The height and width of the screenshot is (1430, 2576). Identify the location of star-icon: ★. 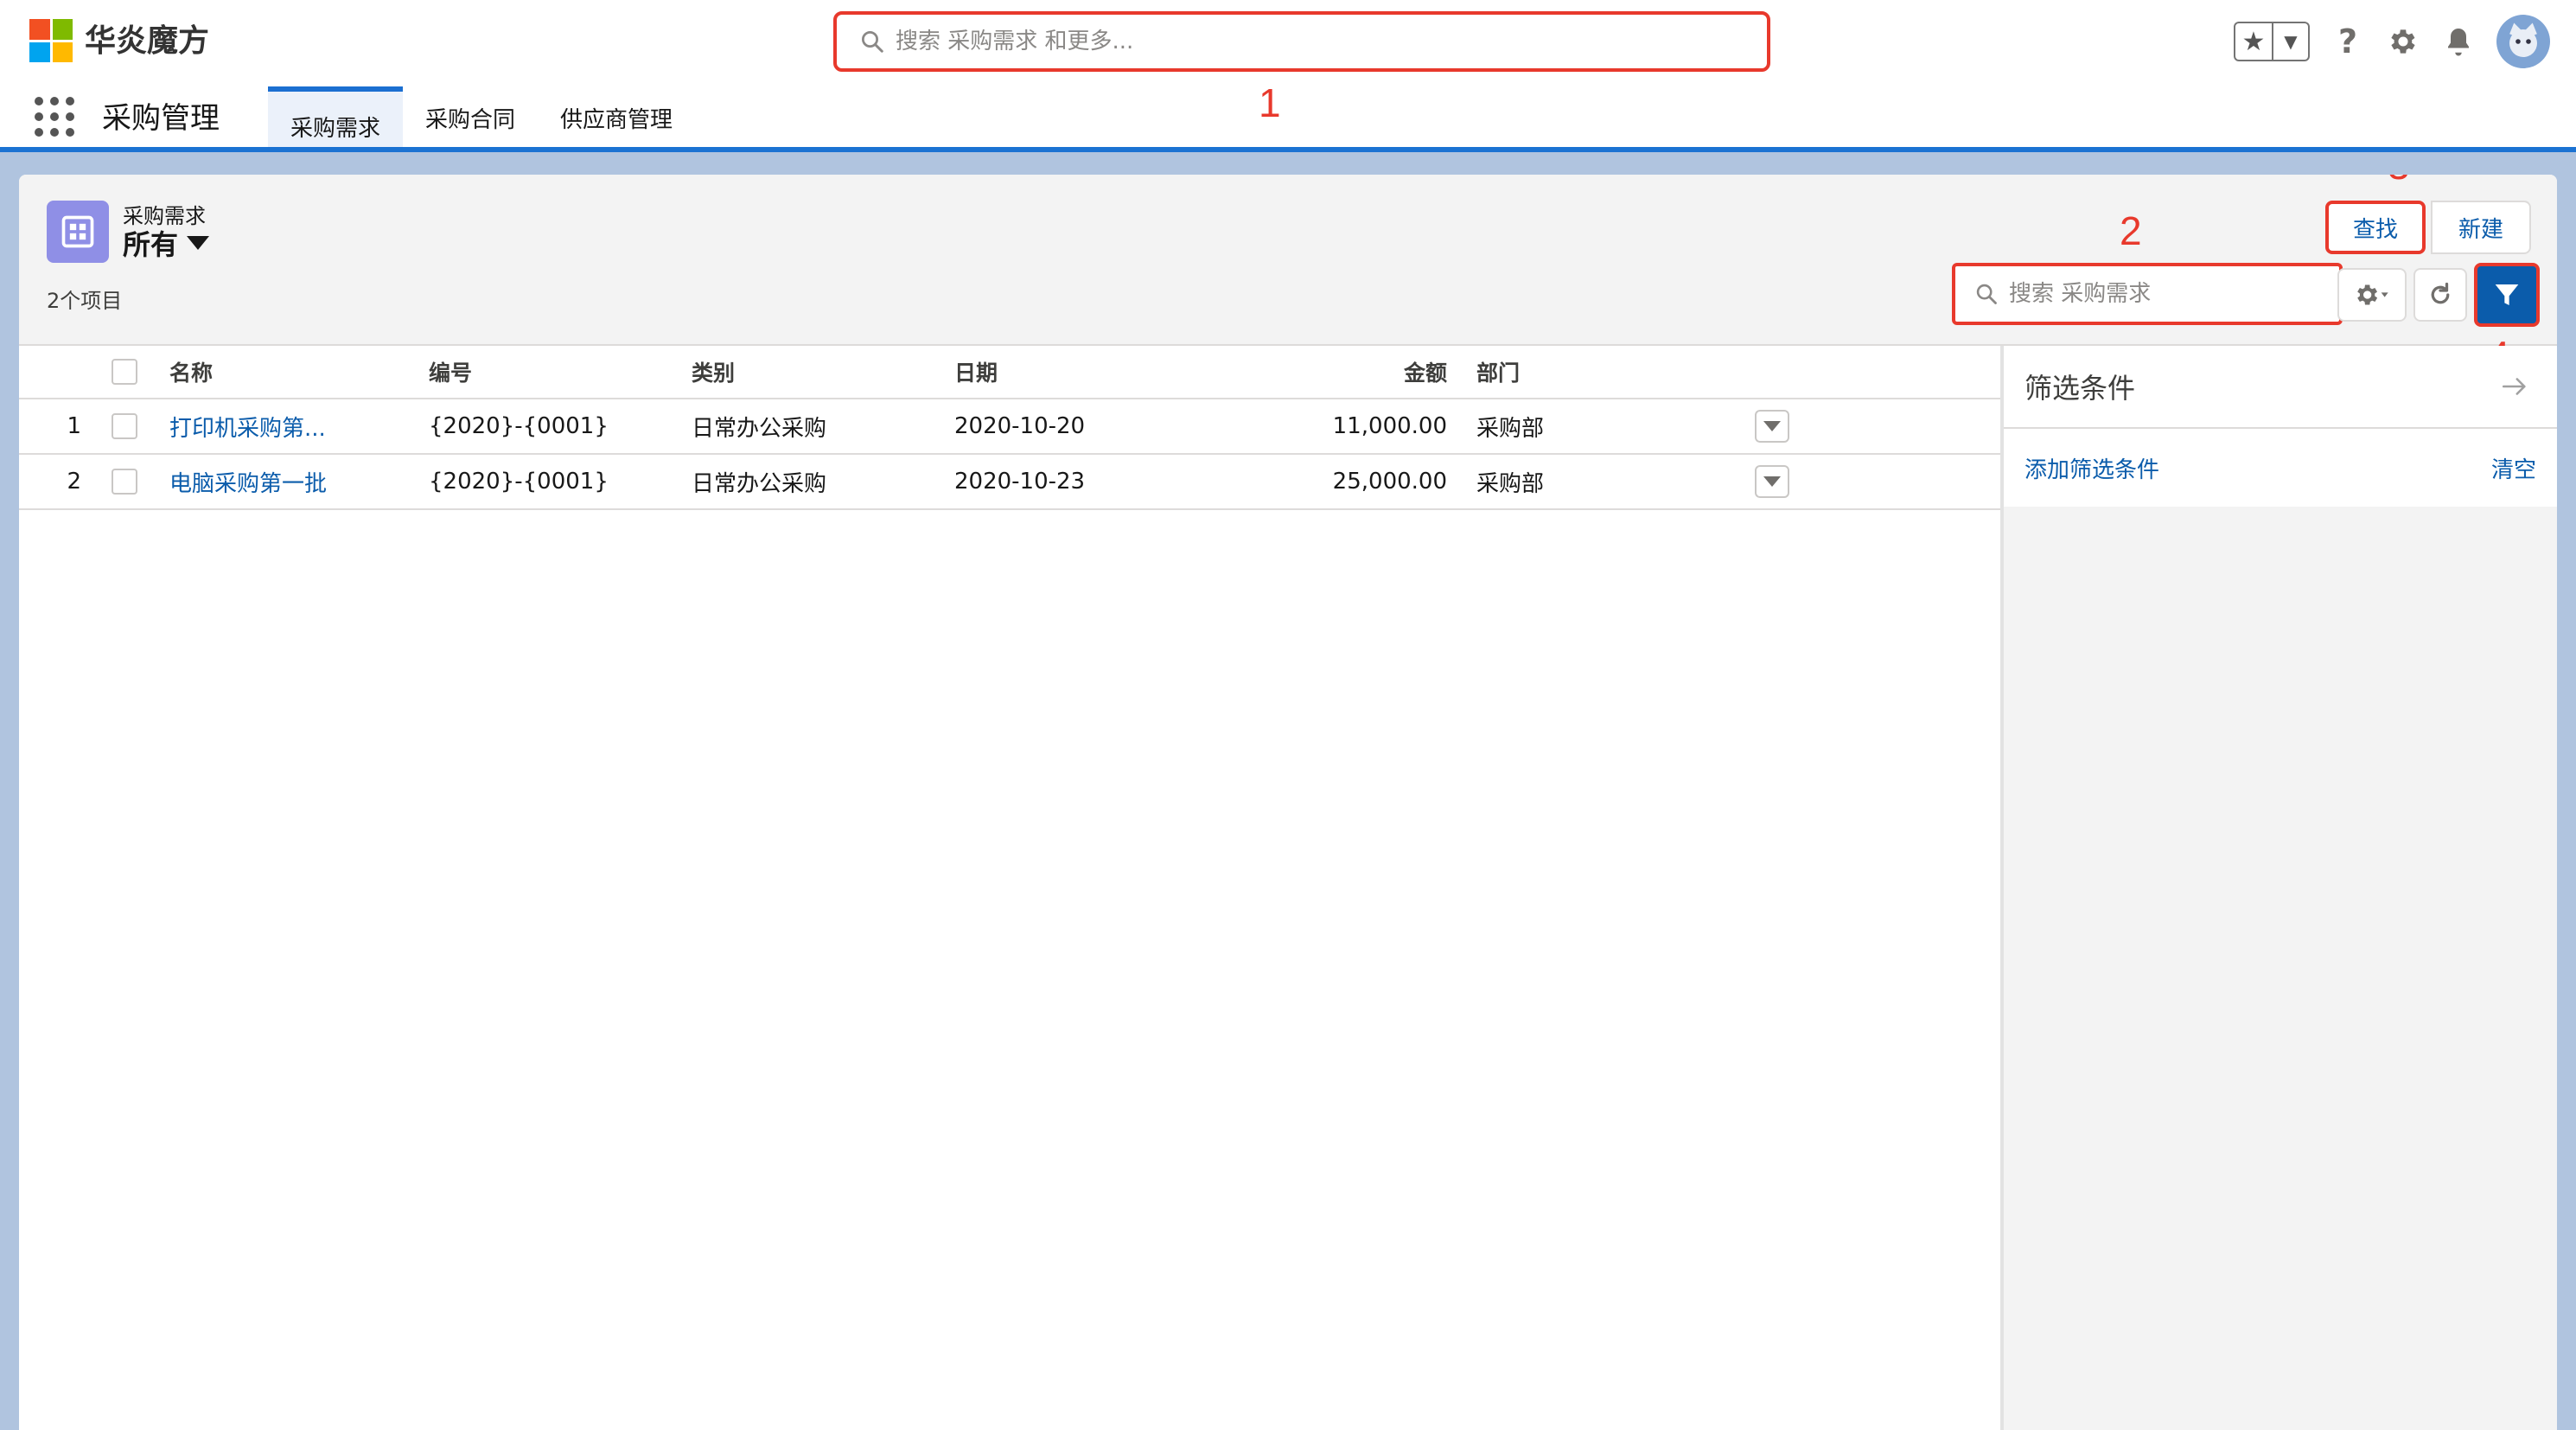
(2253, 42).